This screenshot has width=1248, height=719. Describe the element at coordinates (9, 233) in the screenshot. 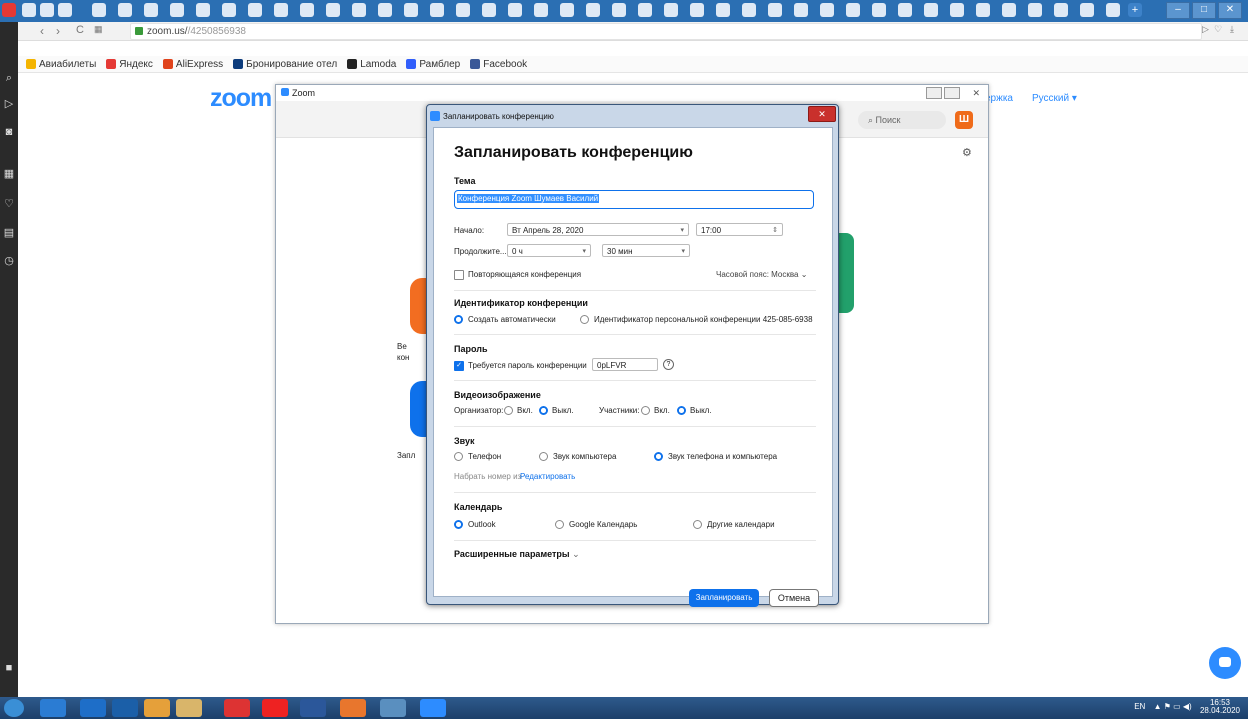

I see `chat-icon: ▤` at that location.